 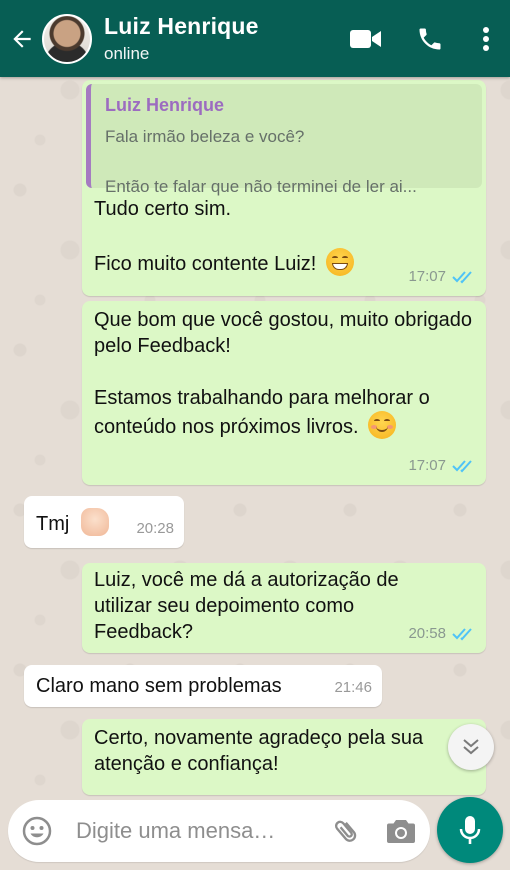 I want to click on message-meta: 20:58, so click(x=442, y=634).